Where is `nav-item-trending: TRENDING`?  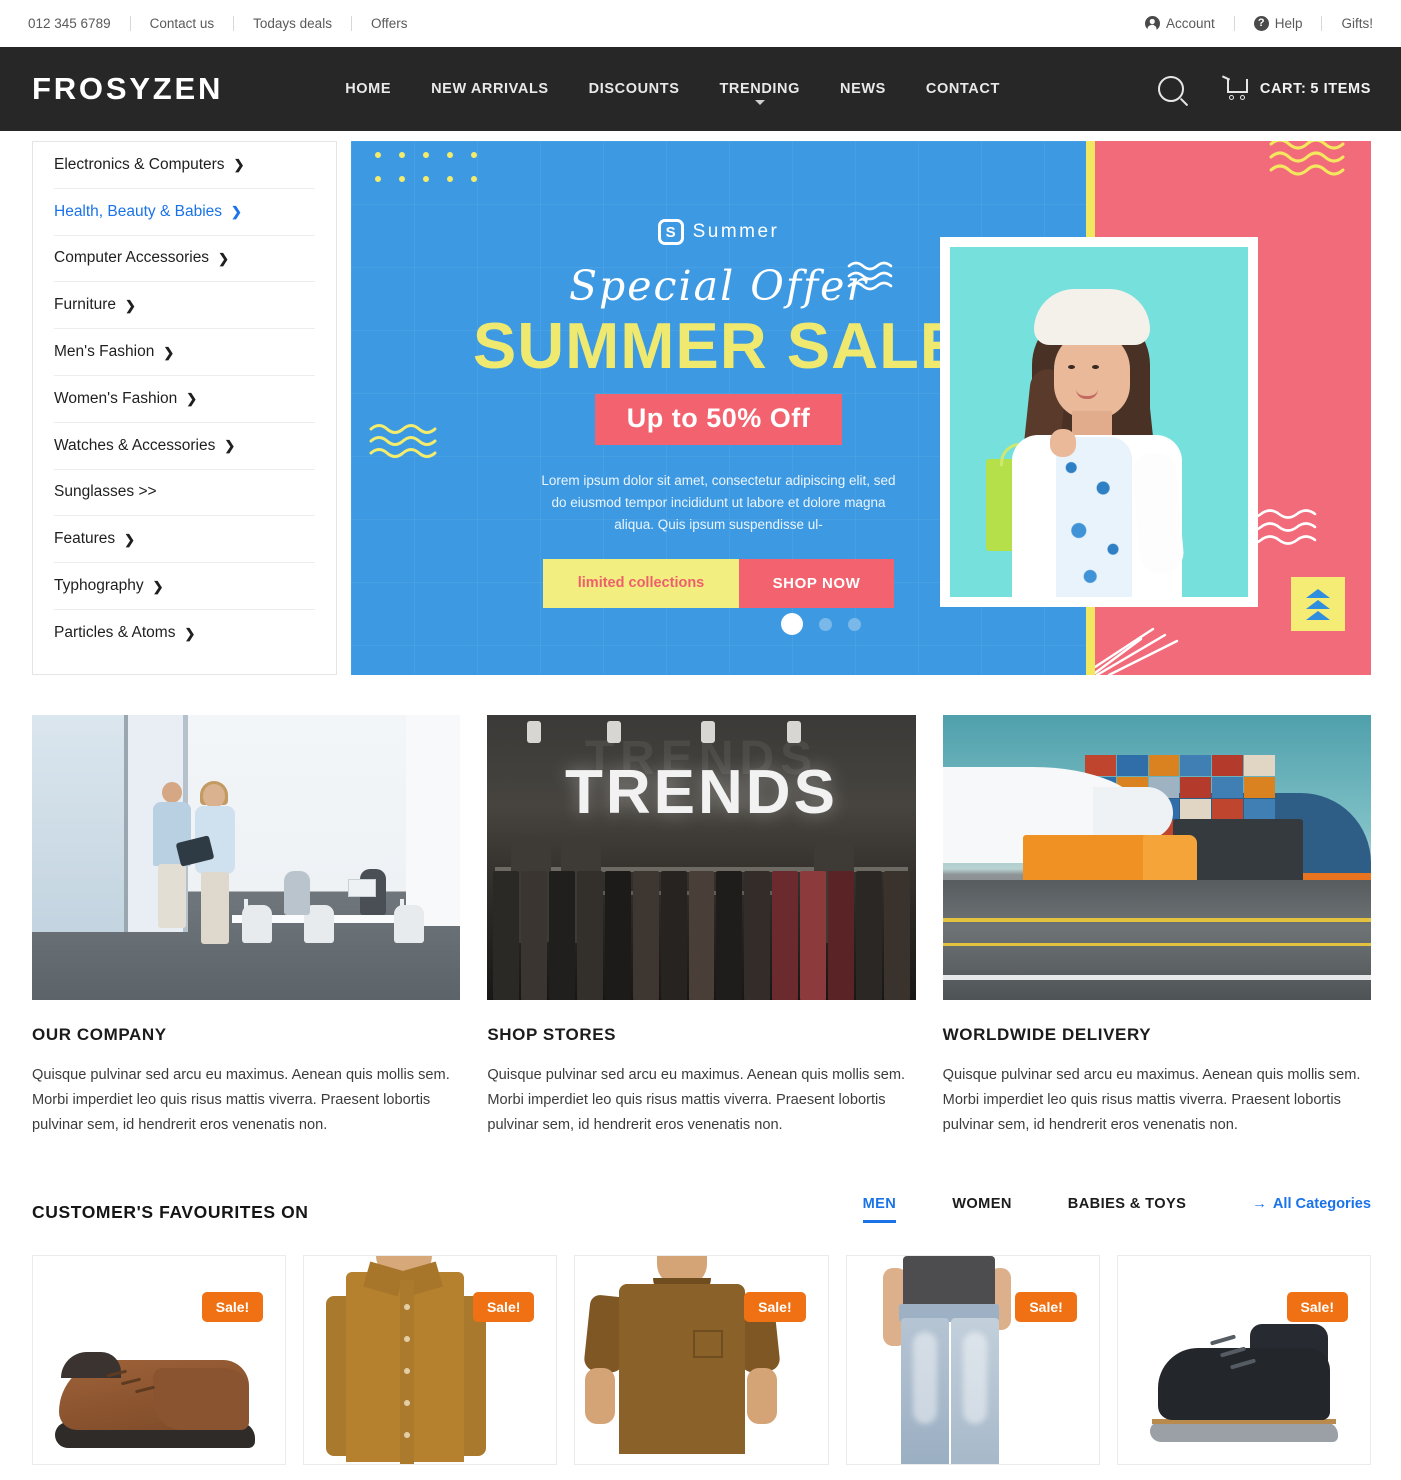
nav-item-trending: TRENDING is located at coordinates (759, 93).